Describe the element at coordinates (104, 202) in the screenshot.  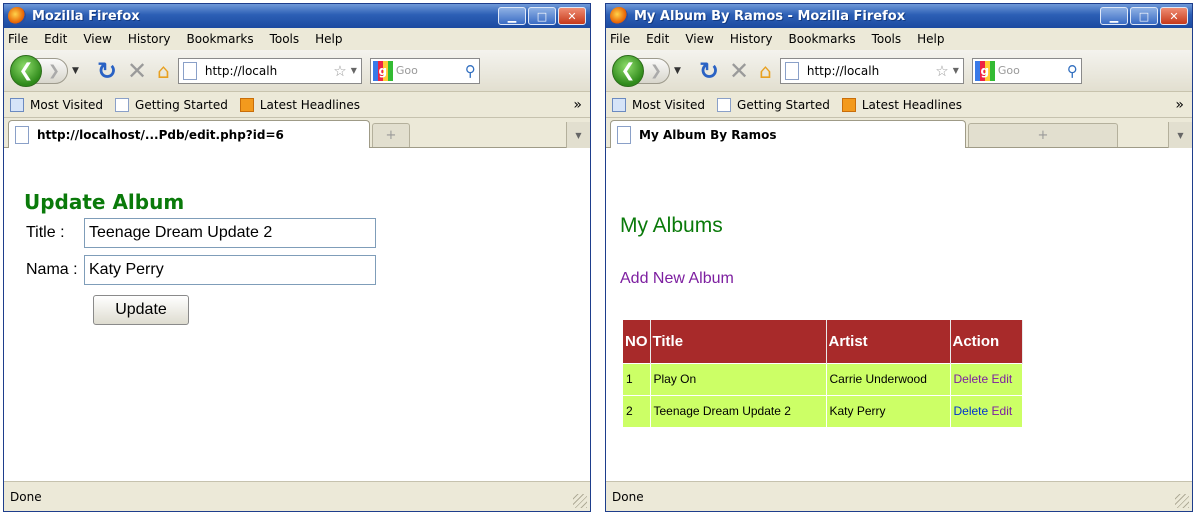
I see `page-heading: Update Album` at that location.